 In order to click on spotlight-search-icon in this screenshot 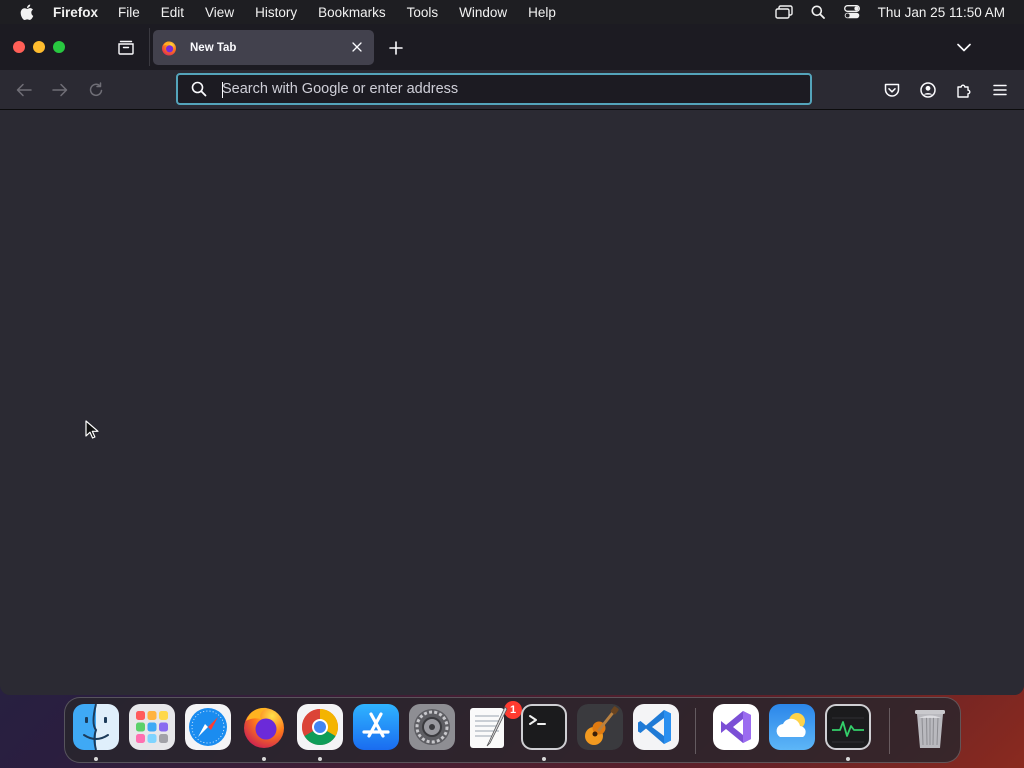, I will do `click(818, 12)`.